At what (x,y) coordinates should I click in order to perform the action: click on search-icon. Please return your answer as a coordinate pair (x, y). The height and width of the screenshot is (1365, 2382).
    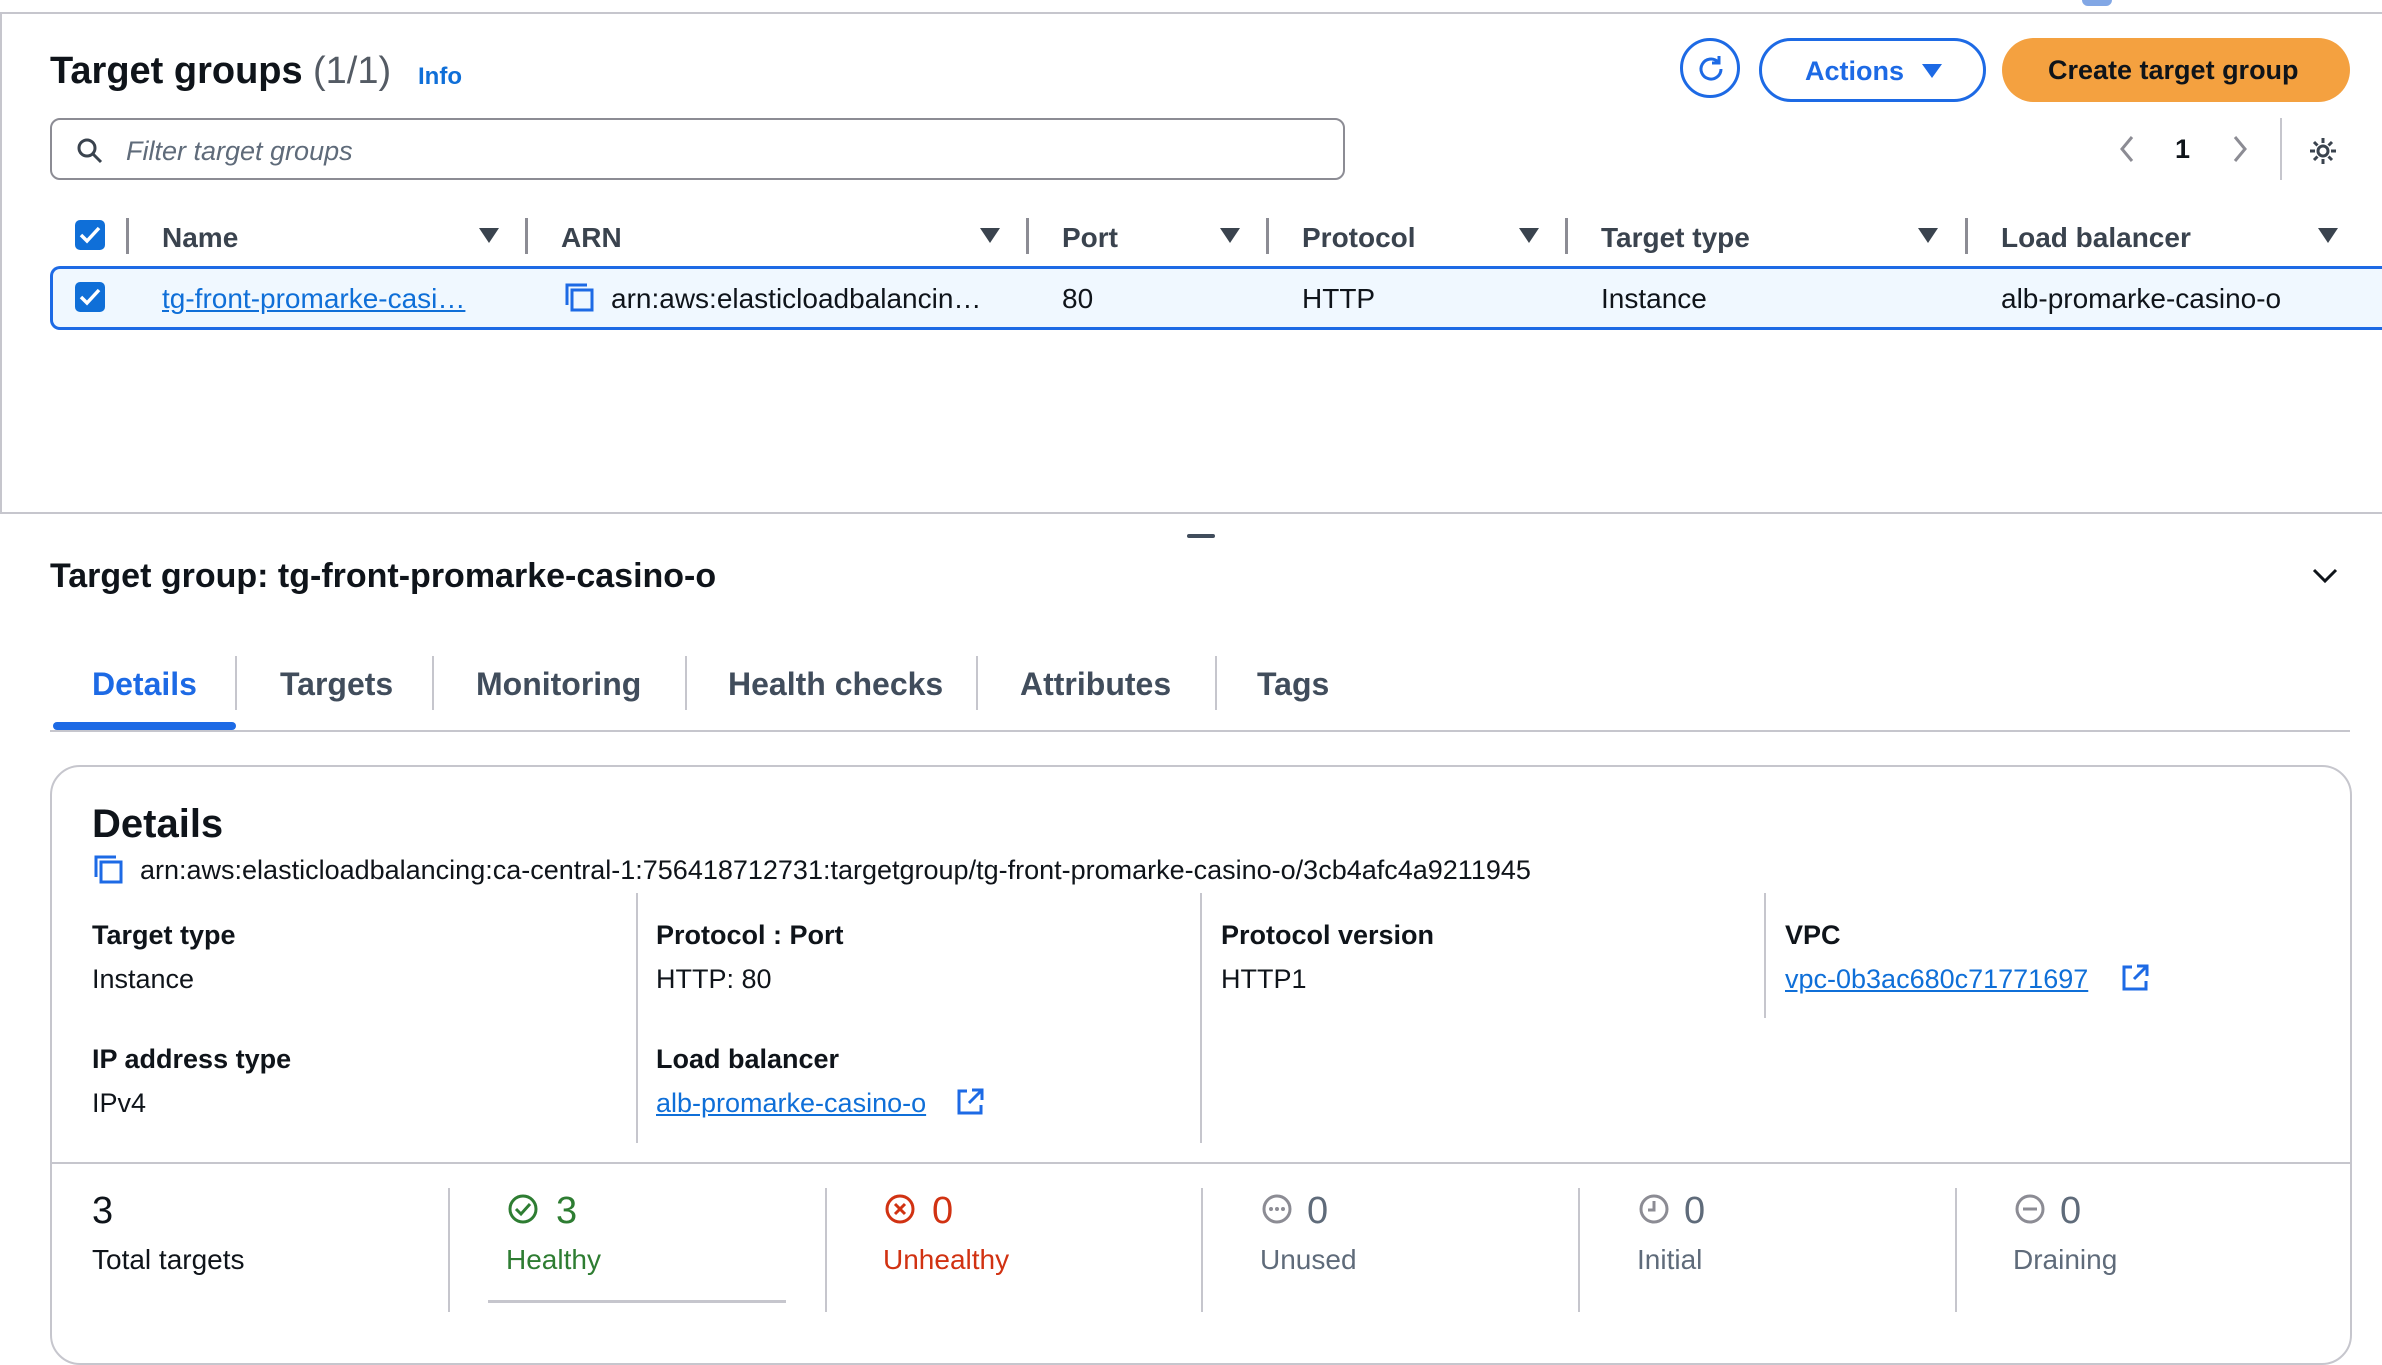
    Looking at the image, I should click on (90, 151).